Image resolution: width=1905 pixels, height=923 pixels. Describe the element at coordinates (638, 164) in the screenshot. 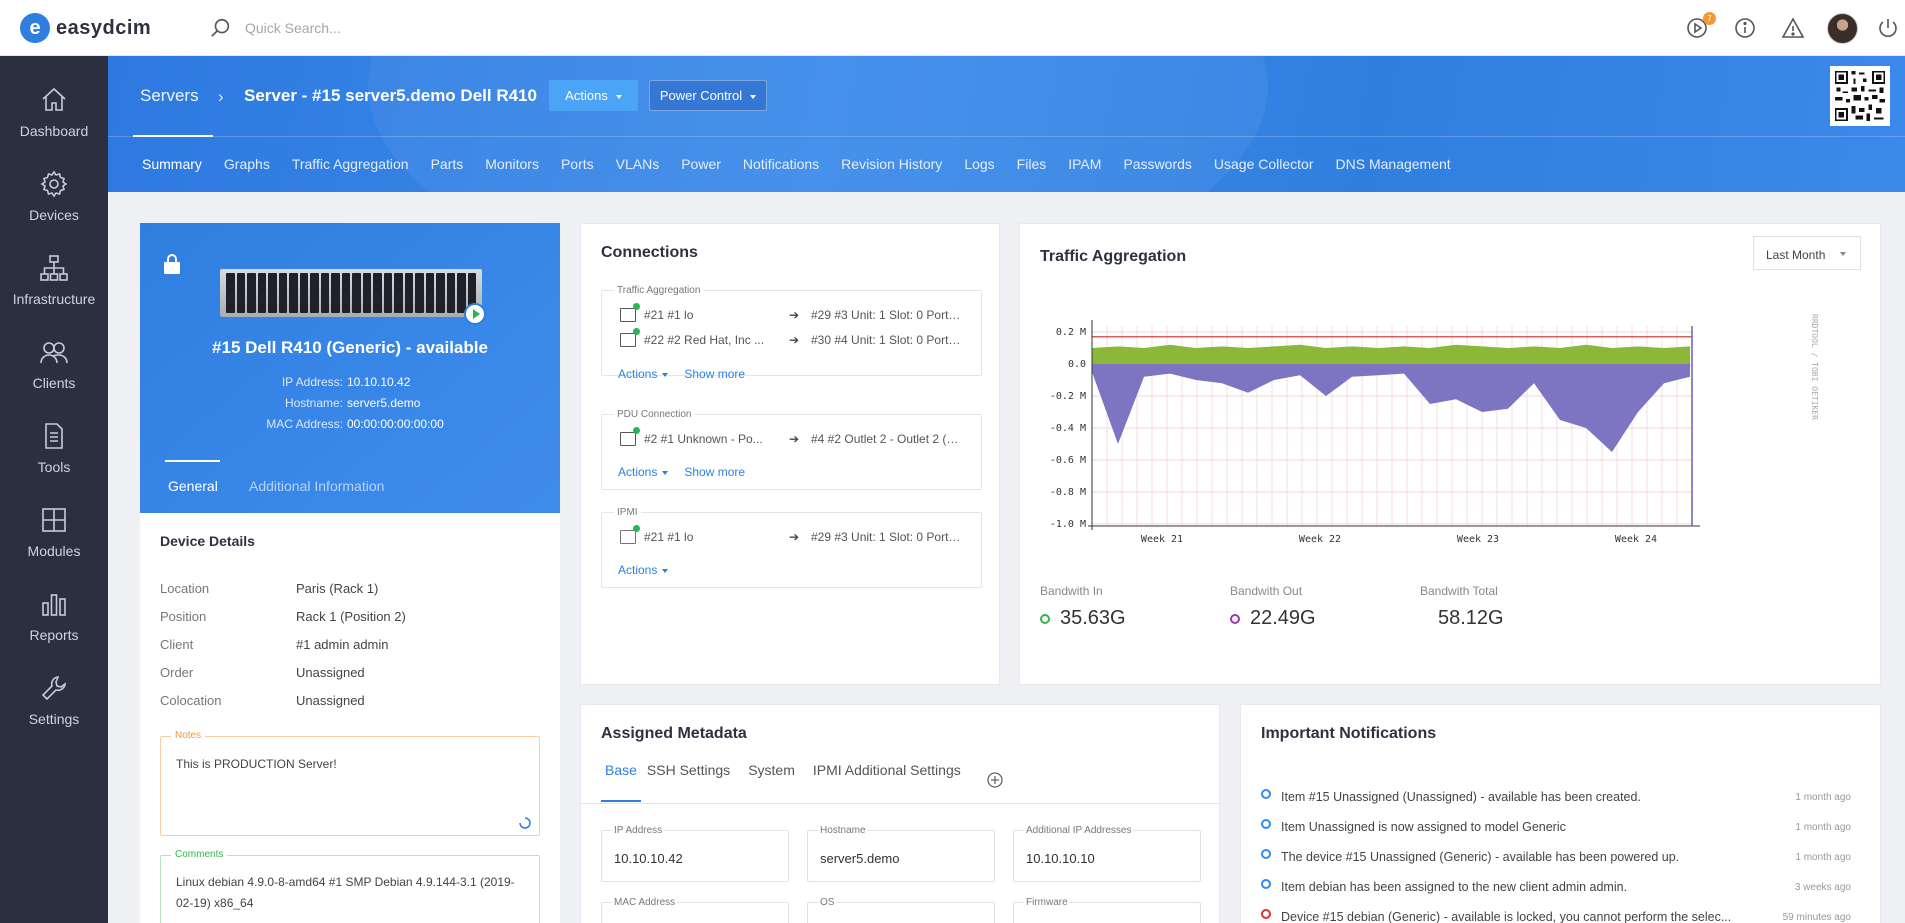

I see `tab-vlans: VLANs` at that location.